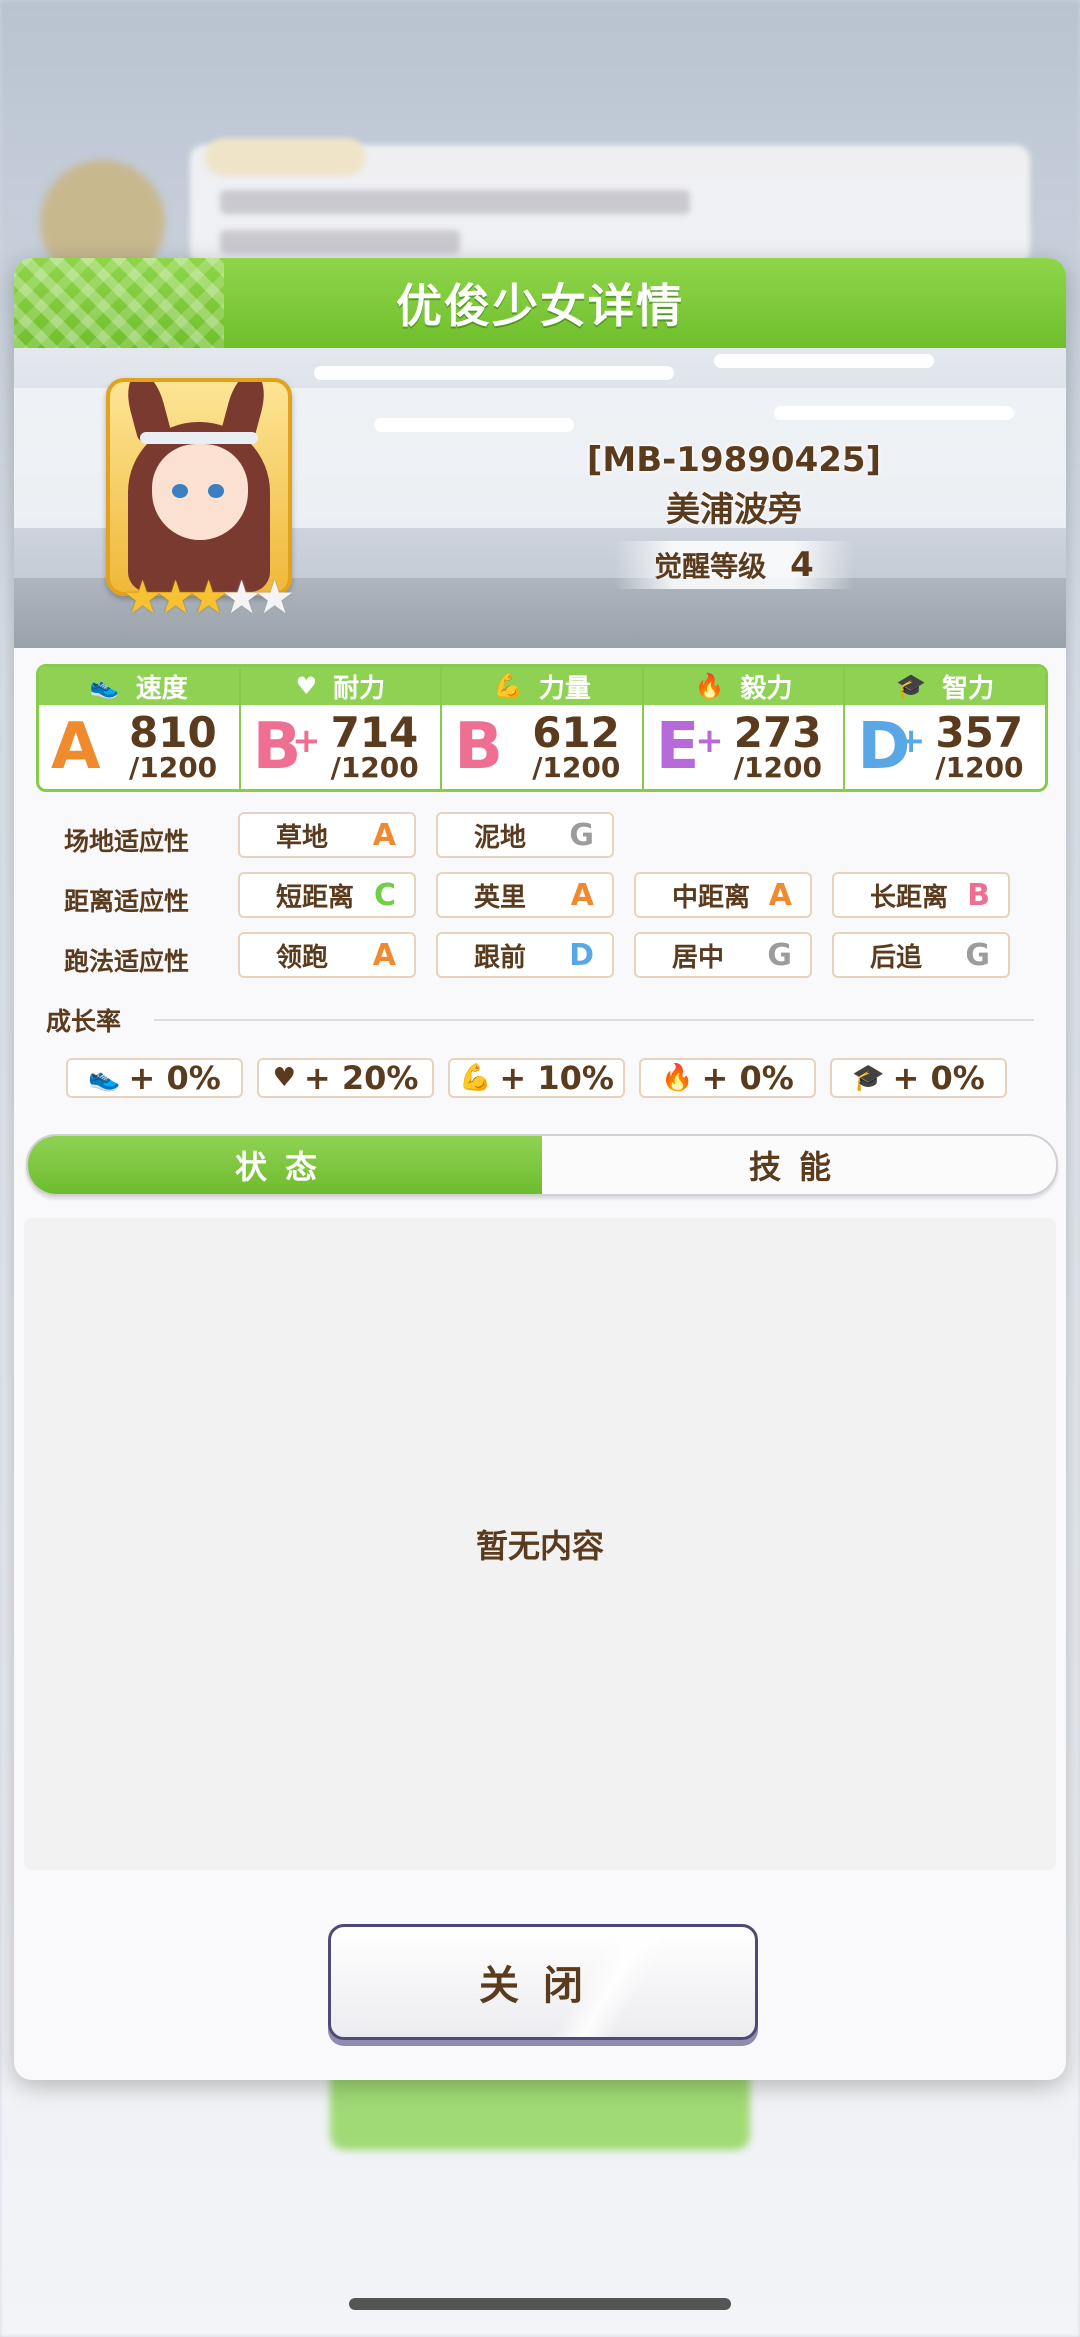  I want to click on stat-value: 810, so click(173, 732).